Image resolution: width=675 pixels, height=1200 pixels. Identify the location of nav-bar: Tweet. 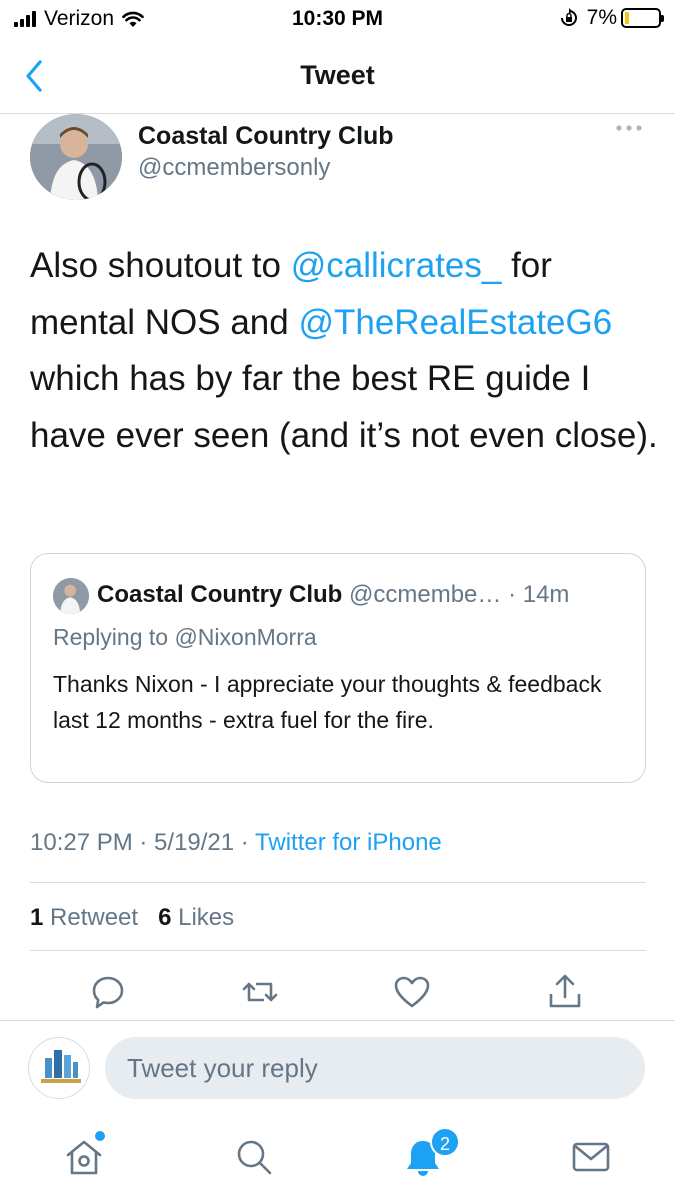
(337, 76).